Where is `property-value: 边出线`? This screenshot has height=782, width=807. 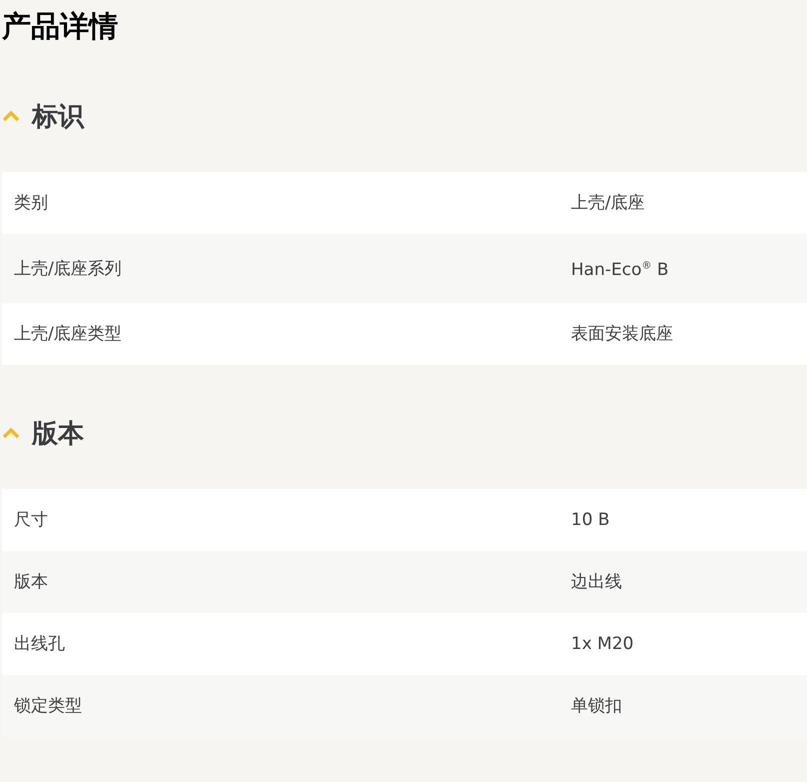 property-value: 边出线 is located at coordinates (596, 582).